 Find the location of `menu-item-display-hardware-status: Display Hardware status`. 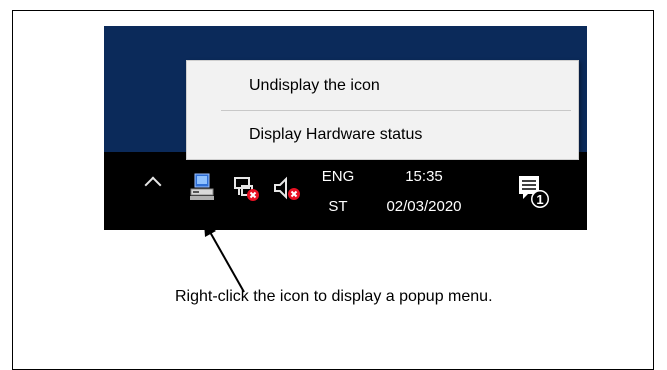

menu-item-display-hardware-status: Display Hardware status is located at coordinates (382, 135).